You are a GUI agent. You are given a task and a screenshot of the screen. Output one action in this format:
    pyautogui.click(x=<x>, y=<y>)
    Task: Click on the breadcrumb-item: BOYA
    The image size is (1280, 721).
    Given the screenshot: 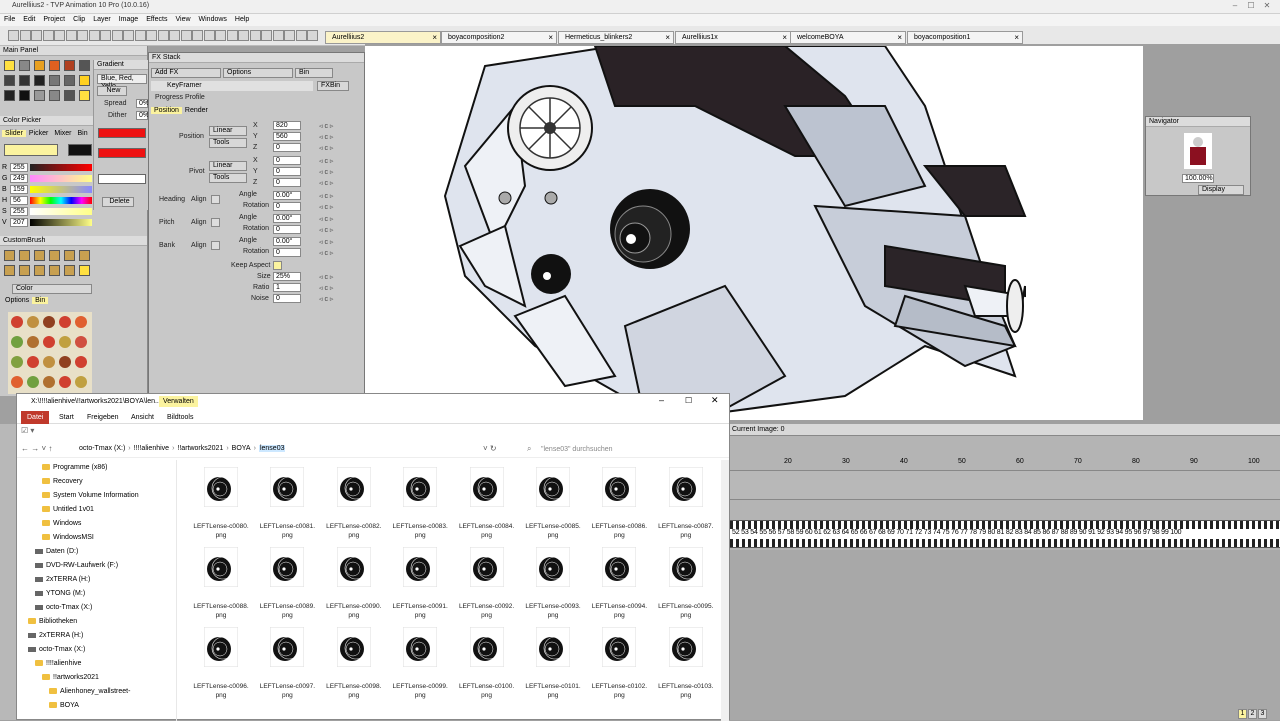 What is the action you would take?
    pyautogui.click(x=241, y=448)
    